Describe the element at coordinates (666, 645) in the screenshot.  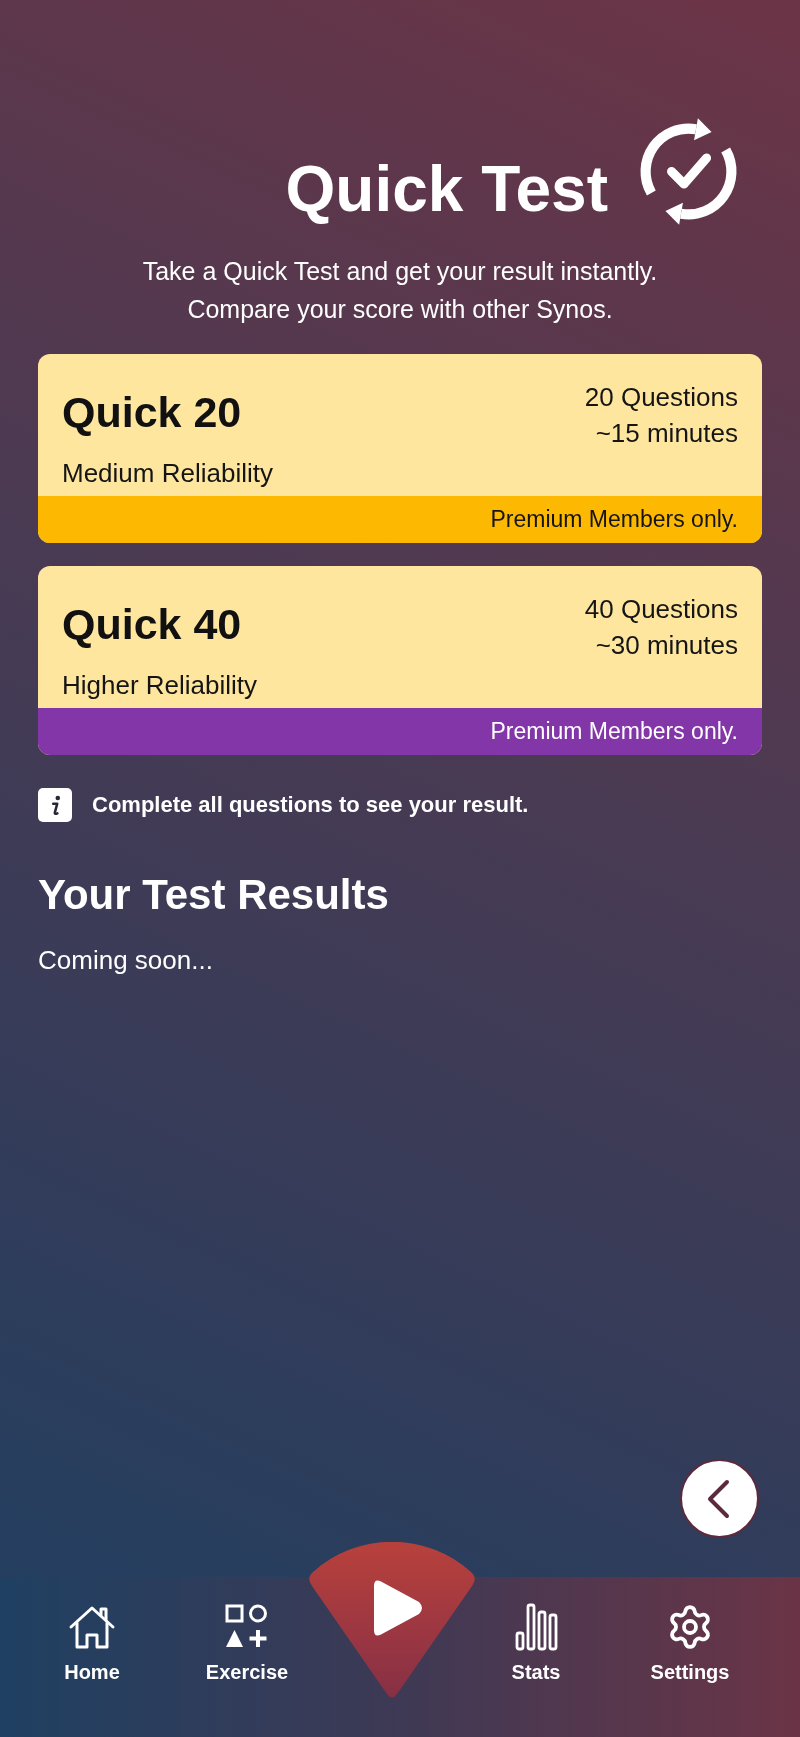
I see `test-detail: ~30 minutes` at that location.